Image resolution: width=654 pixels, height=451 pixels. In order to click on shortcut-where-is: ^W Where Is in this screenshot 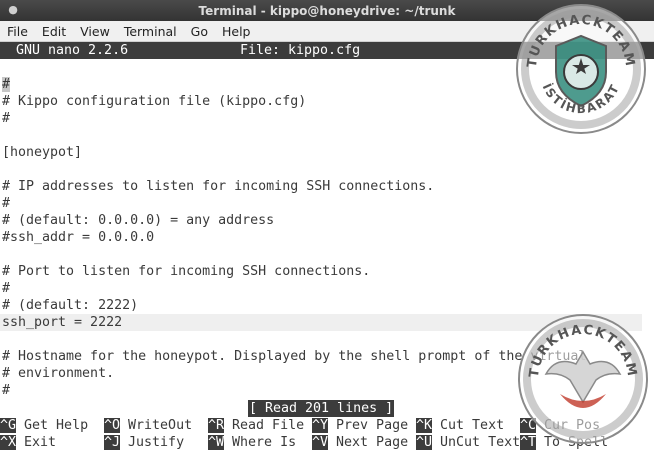, I will do `click(252, 442)`.